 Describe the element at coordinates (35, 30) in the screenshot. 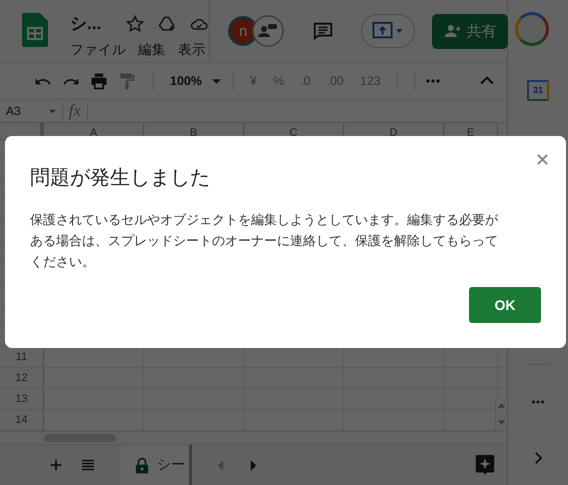

I see `sheets-logo-icon` at that location.